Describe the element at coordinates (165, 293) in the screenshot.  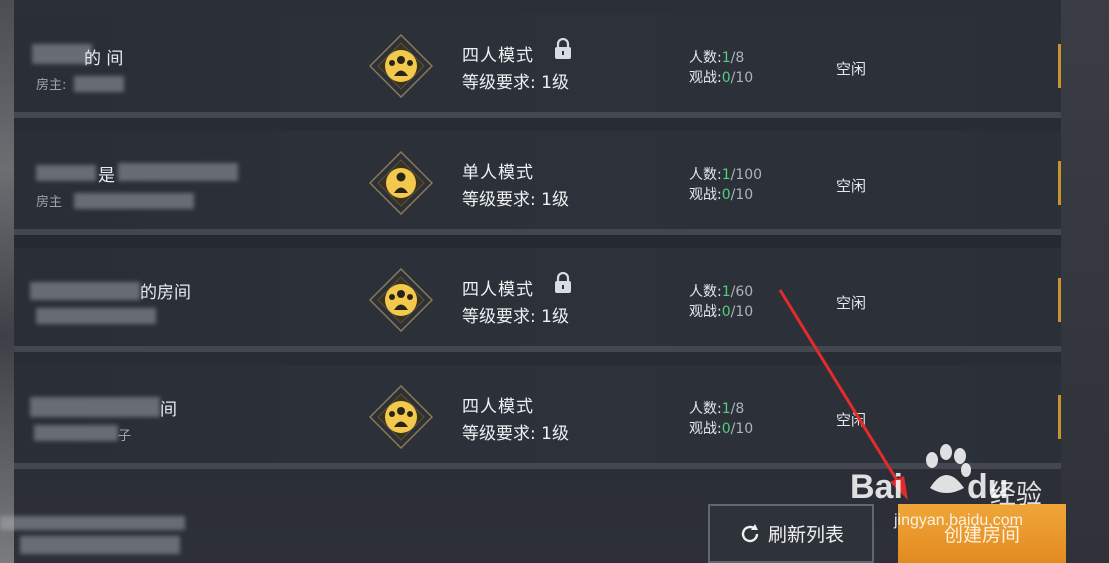
I see `room-name: 的房间` at that location.